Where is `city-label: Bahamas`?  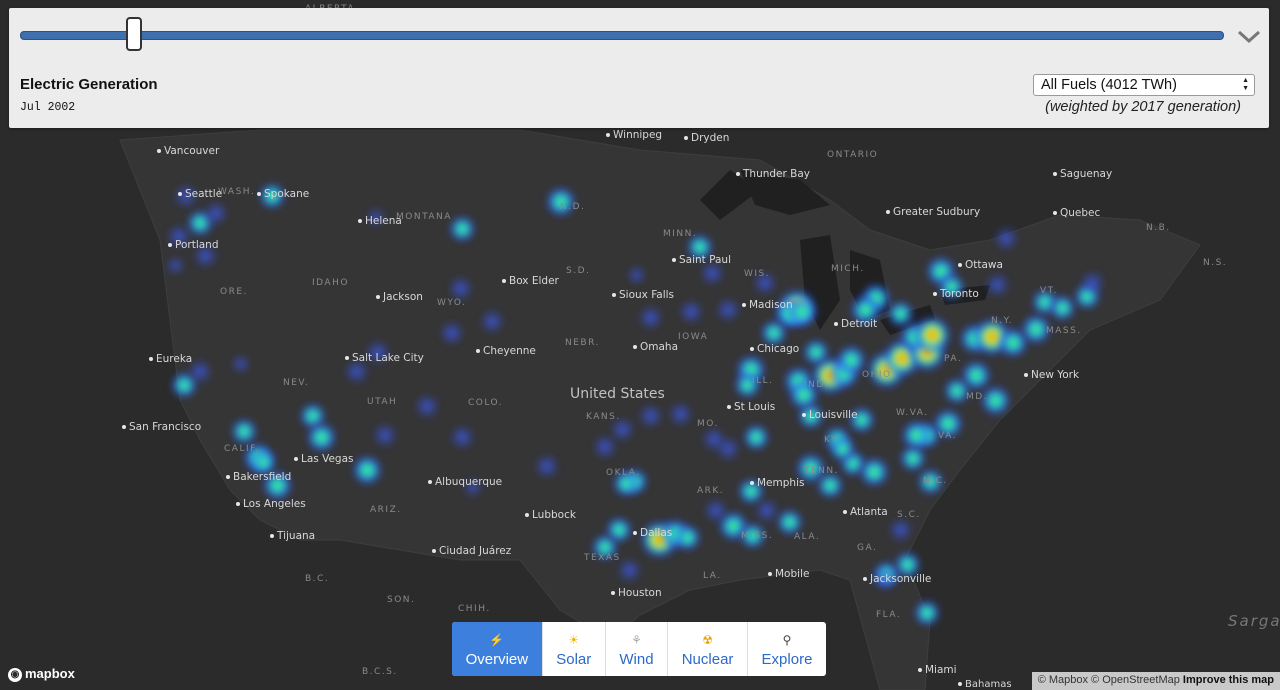 city-label: Bahamas is located at coordinates (985, 684).